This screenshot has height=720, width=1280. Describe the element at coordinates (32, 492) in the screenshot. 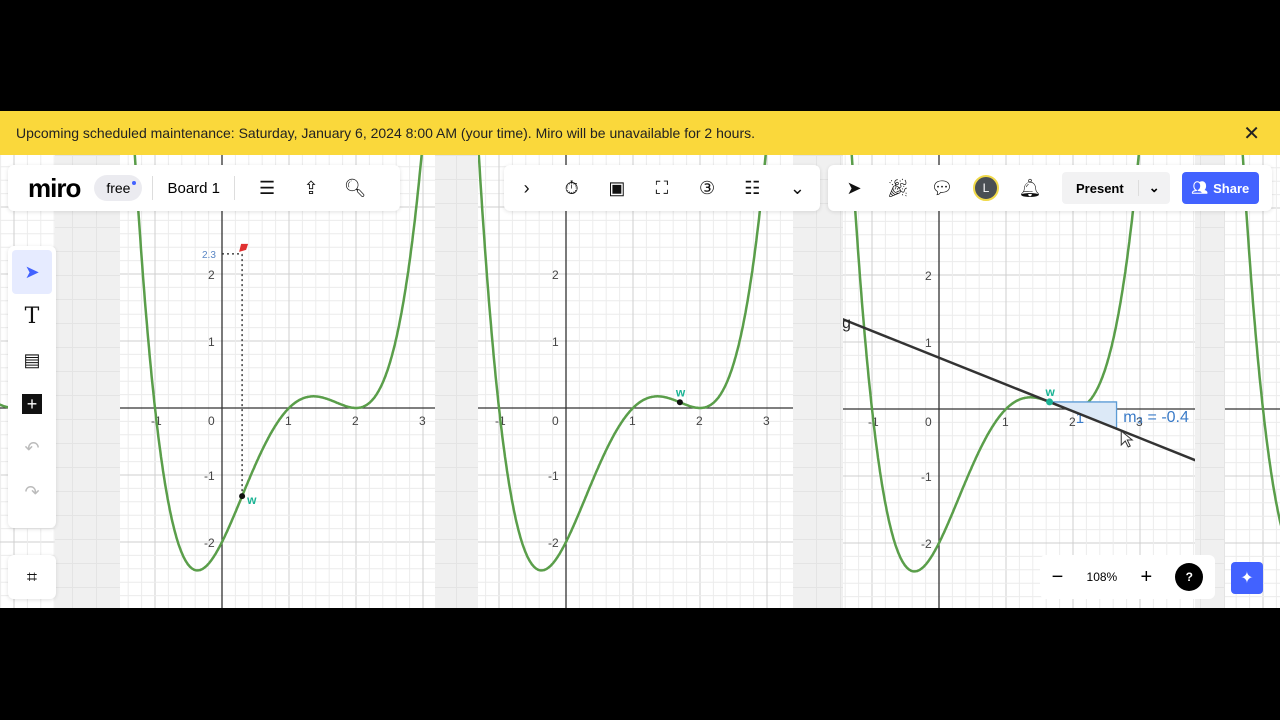

I see `redo-icon: ↷` at that location.